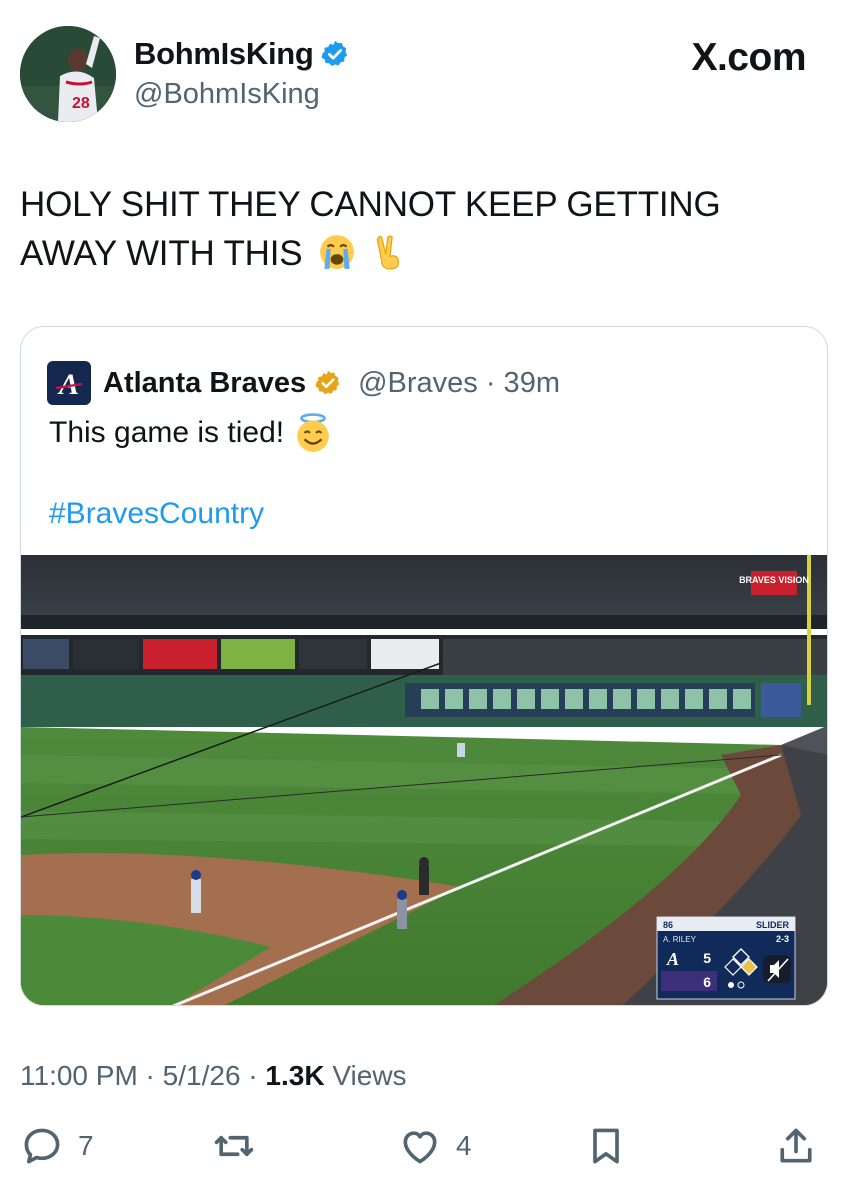 The height and width of the screenshot is (1200, 848). I want to click on tweet-time: 11:00 PM, so click(79, 1075).